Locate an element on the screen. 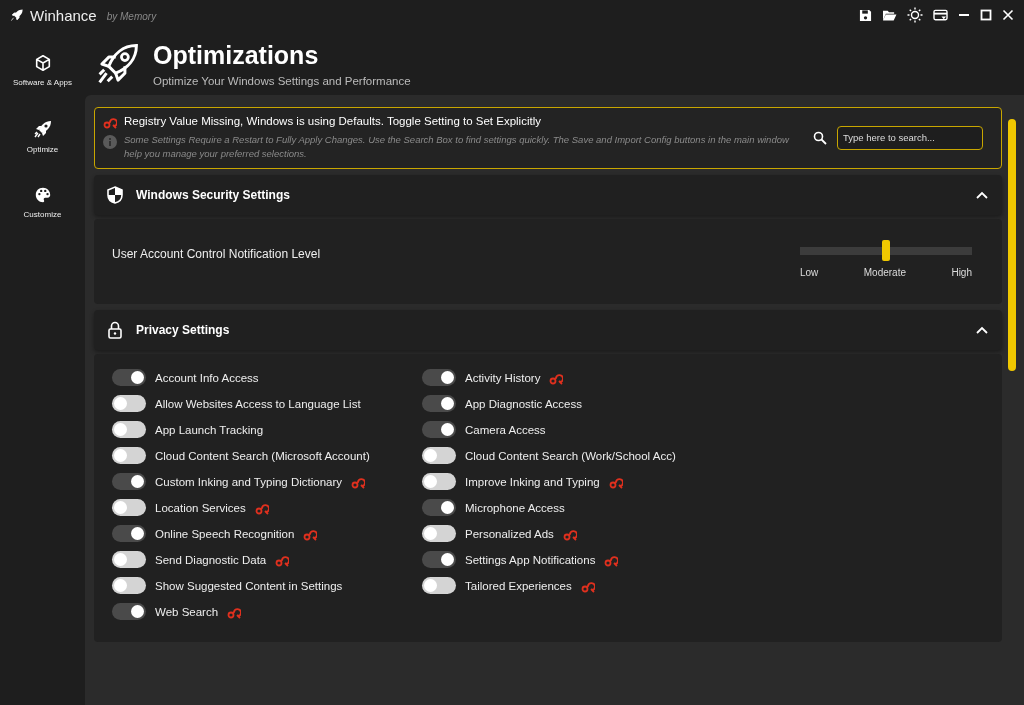 The image size is (1024, 705). registry-missing-icon is located at coordinates (110, 122).